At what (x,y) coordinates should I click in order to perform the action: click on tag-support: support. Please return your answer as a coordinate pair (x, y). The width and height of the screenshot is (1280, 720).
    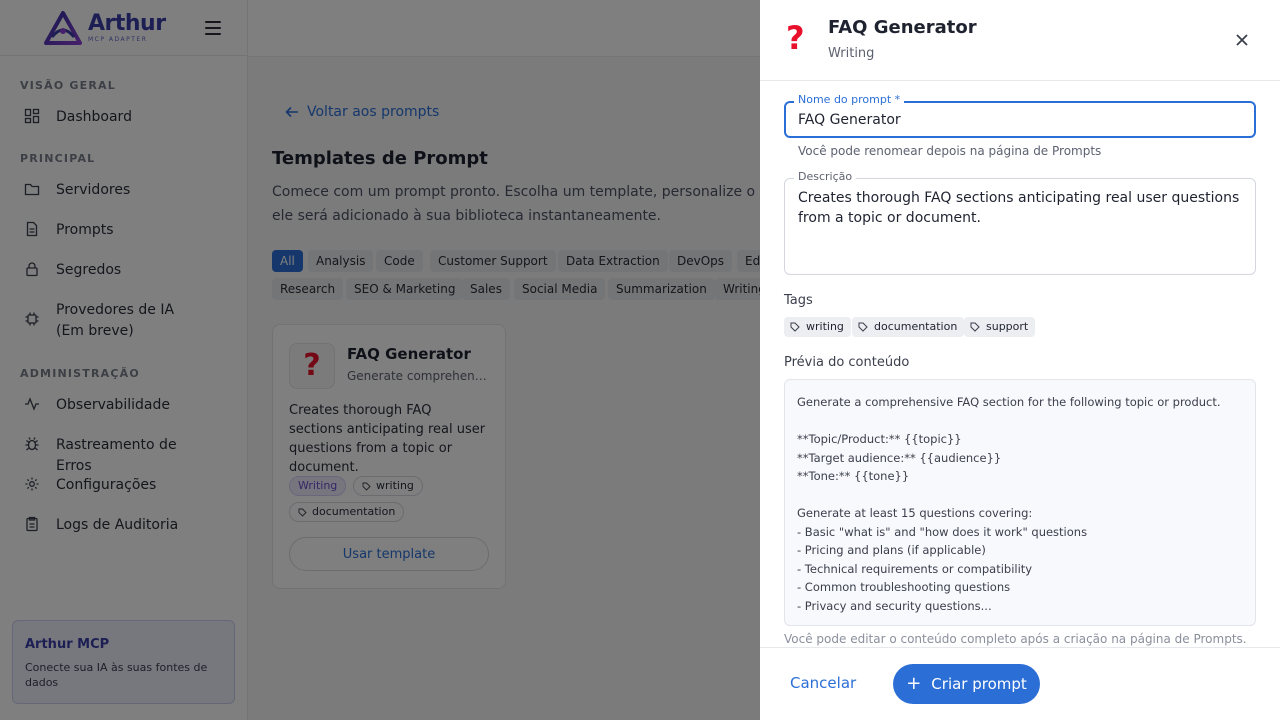
    Looking at the image, I should click on (1000, 327).